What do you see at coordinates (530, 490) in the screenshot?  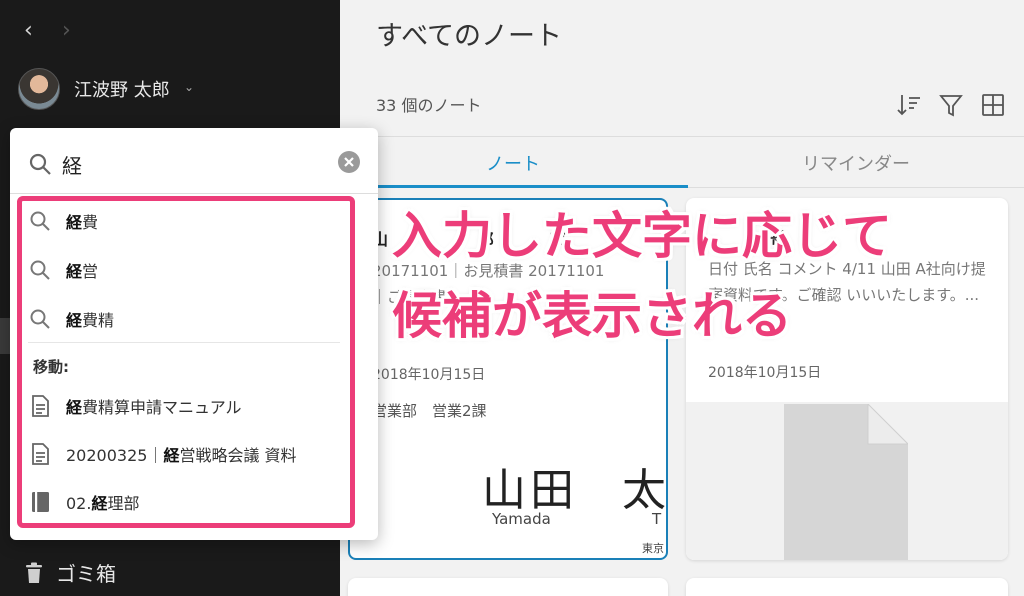 I see `business-card-surname: 山田` at bounding box center [530, 490].